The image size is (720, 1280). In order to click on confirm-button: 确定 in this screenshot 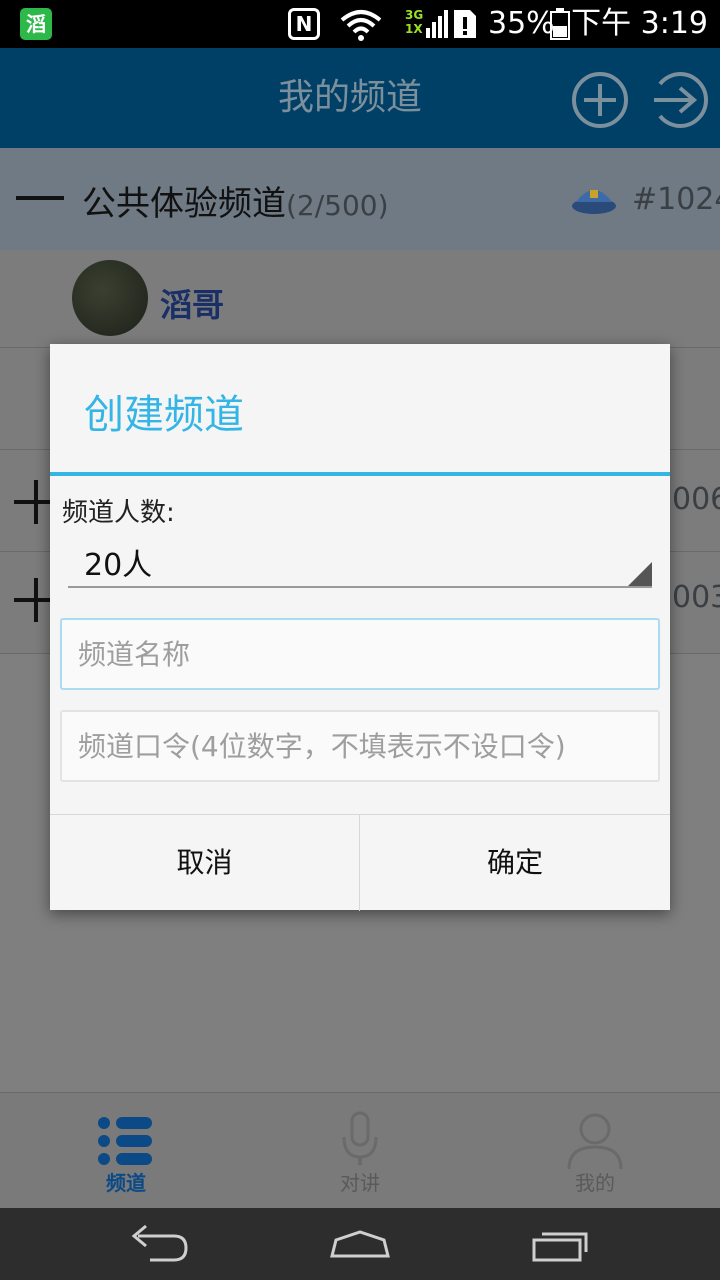, I will do `click(515, 863)`.